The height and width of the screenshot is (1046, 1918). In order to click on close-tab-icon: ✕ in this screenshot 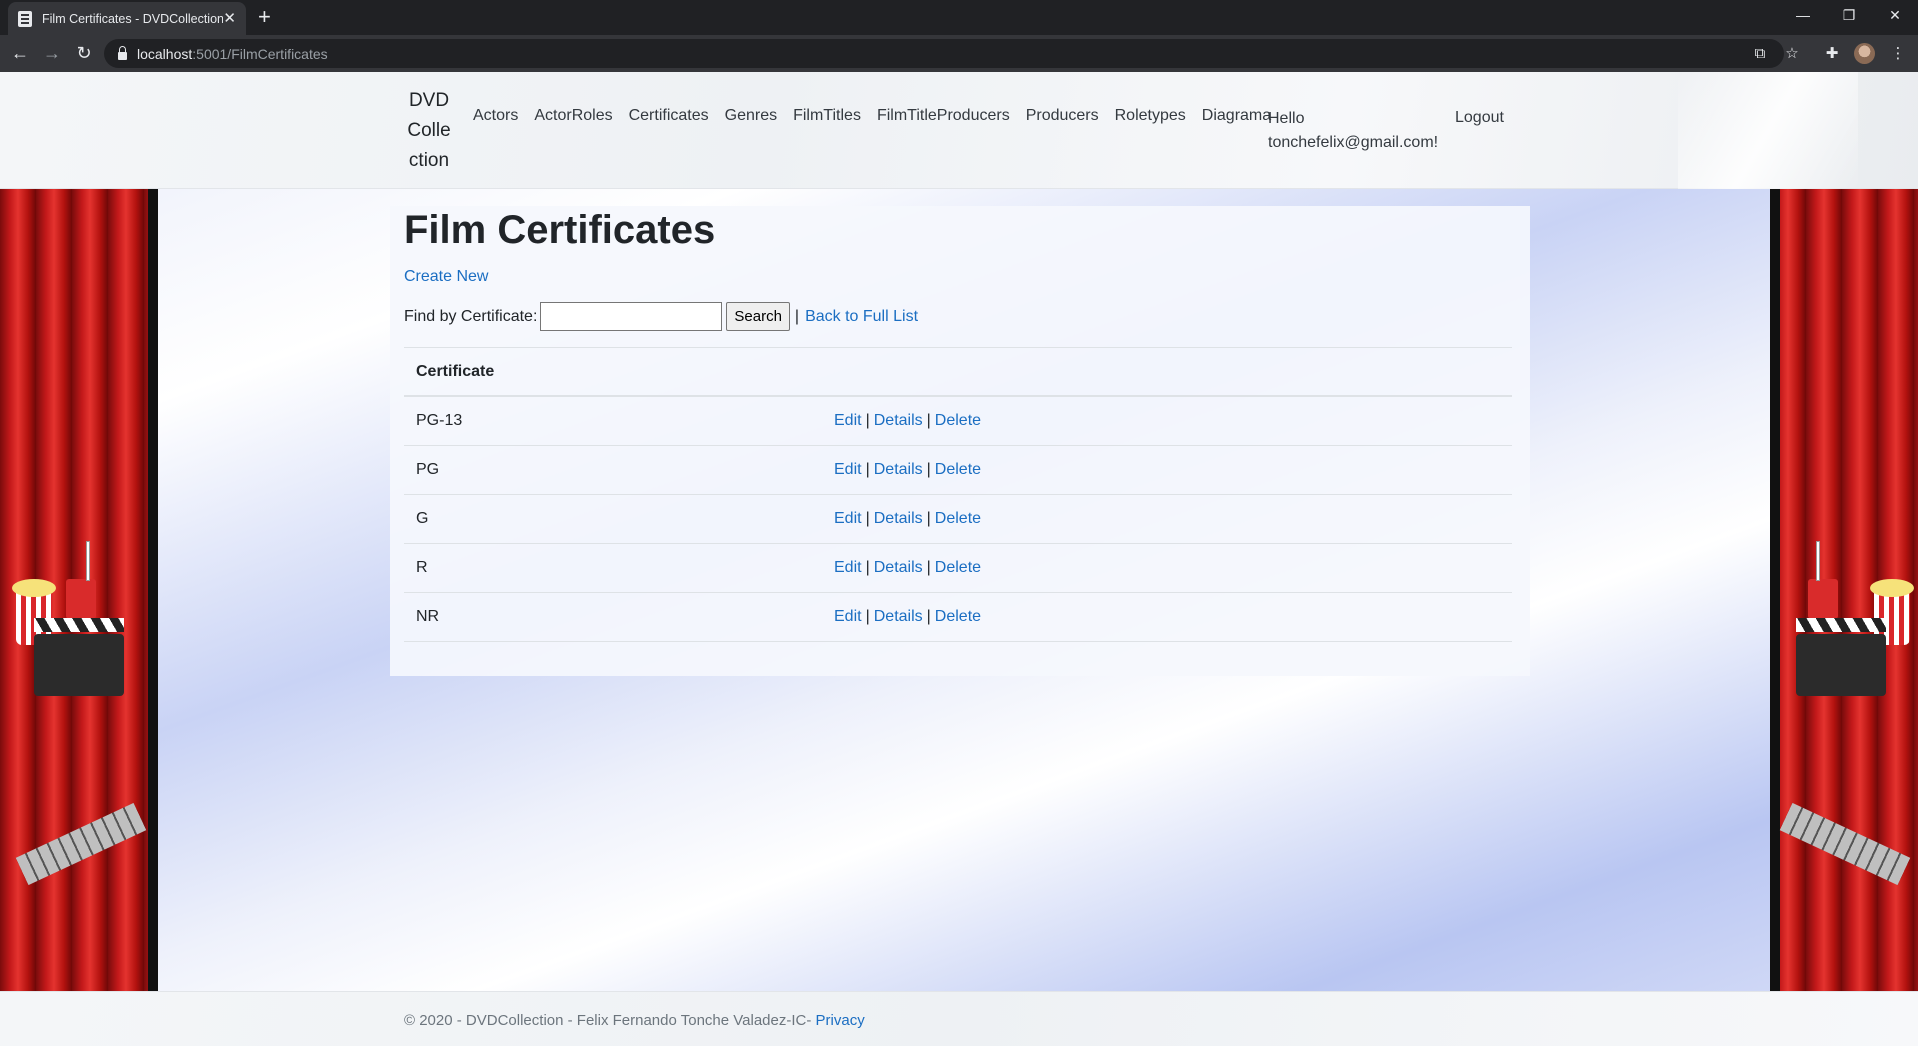, I will do `click(229, 18)`.